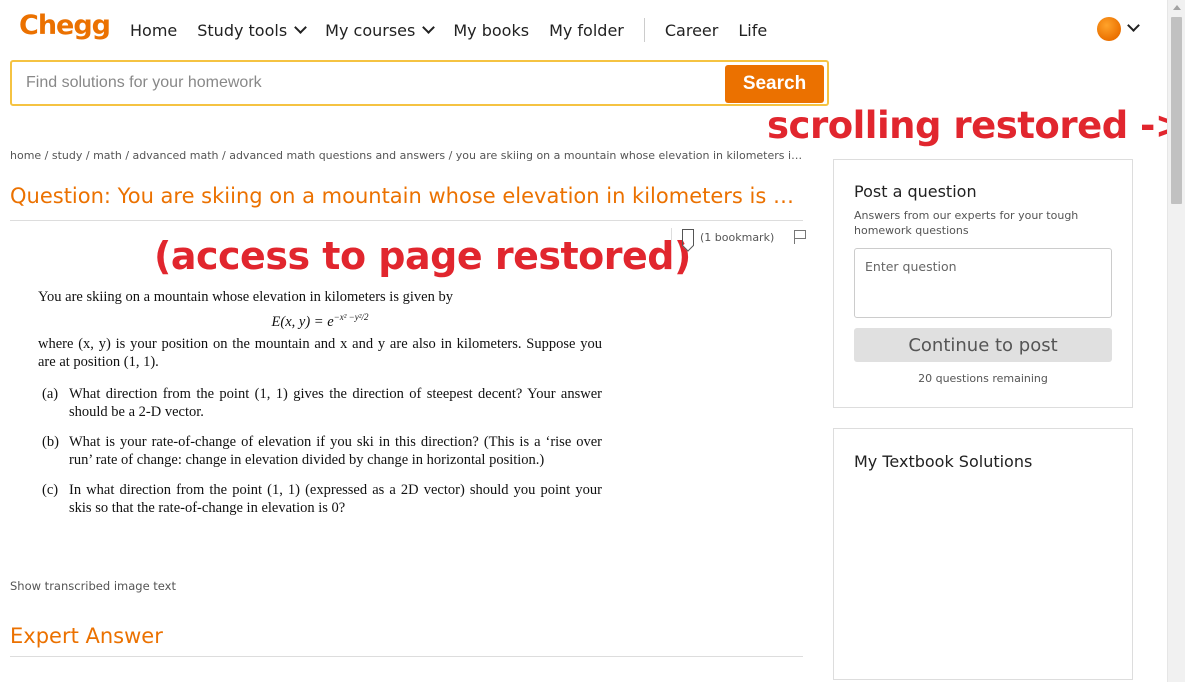 The width and height of the screenshot is (1185, 682). What do you see at coordinates (491, 30) in the screenshot?
I see `nav-my-books: My books` at bounding box center [491, 30].